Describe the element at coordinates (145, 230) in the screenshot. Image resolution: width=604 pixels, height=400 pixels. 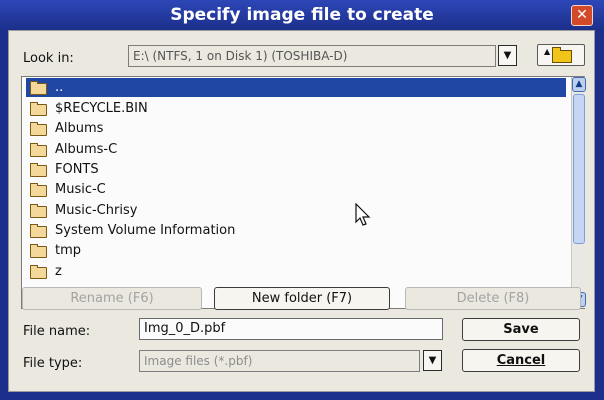
I see `list-item-label: System Volume Information` at that location.